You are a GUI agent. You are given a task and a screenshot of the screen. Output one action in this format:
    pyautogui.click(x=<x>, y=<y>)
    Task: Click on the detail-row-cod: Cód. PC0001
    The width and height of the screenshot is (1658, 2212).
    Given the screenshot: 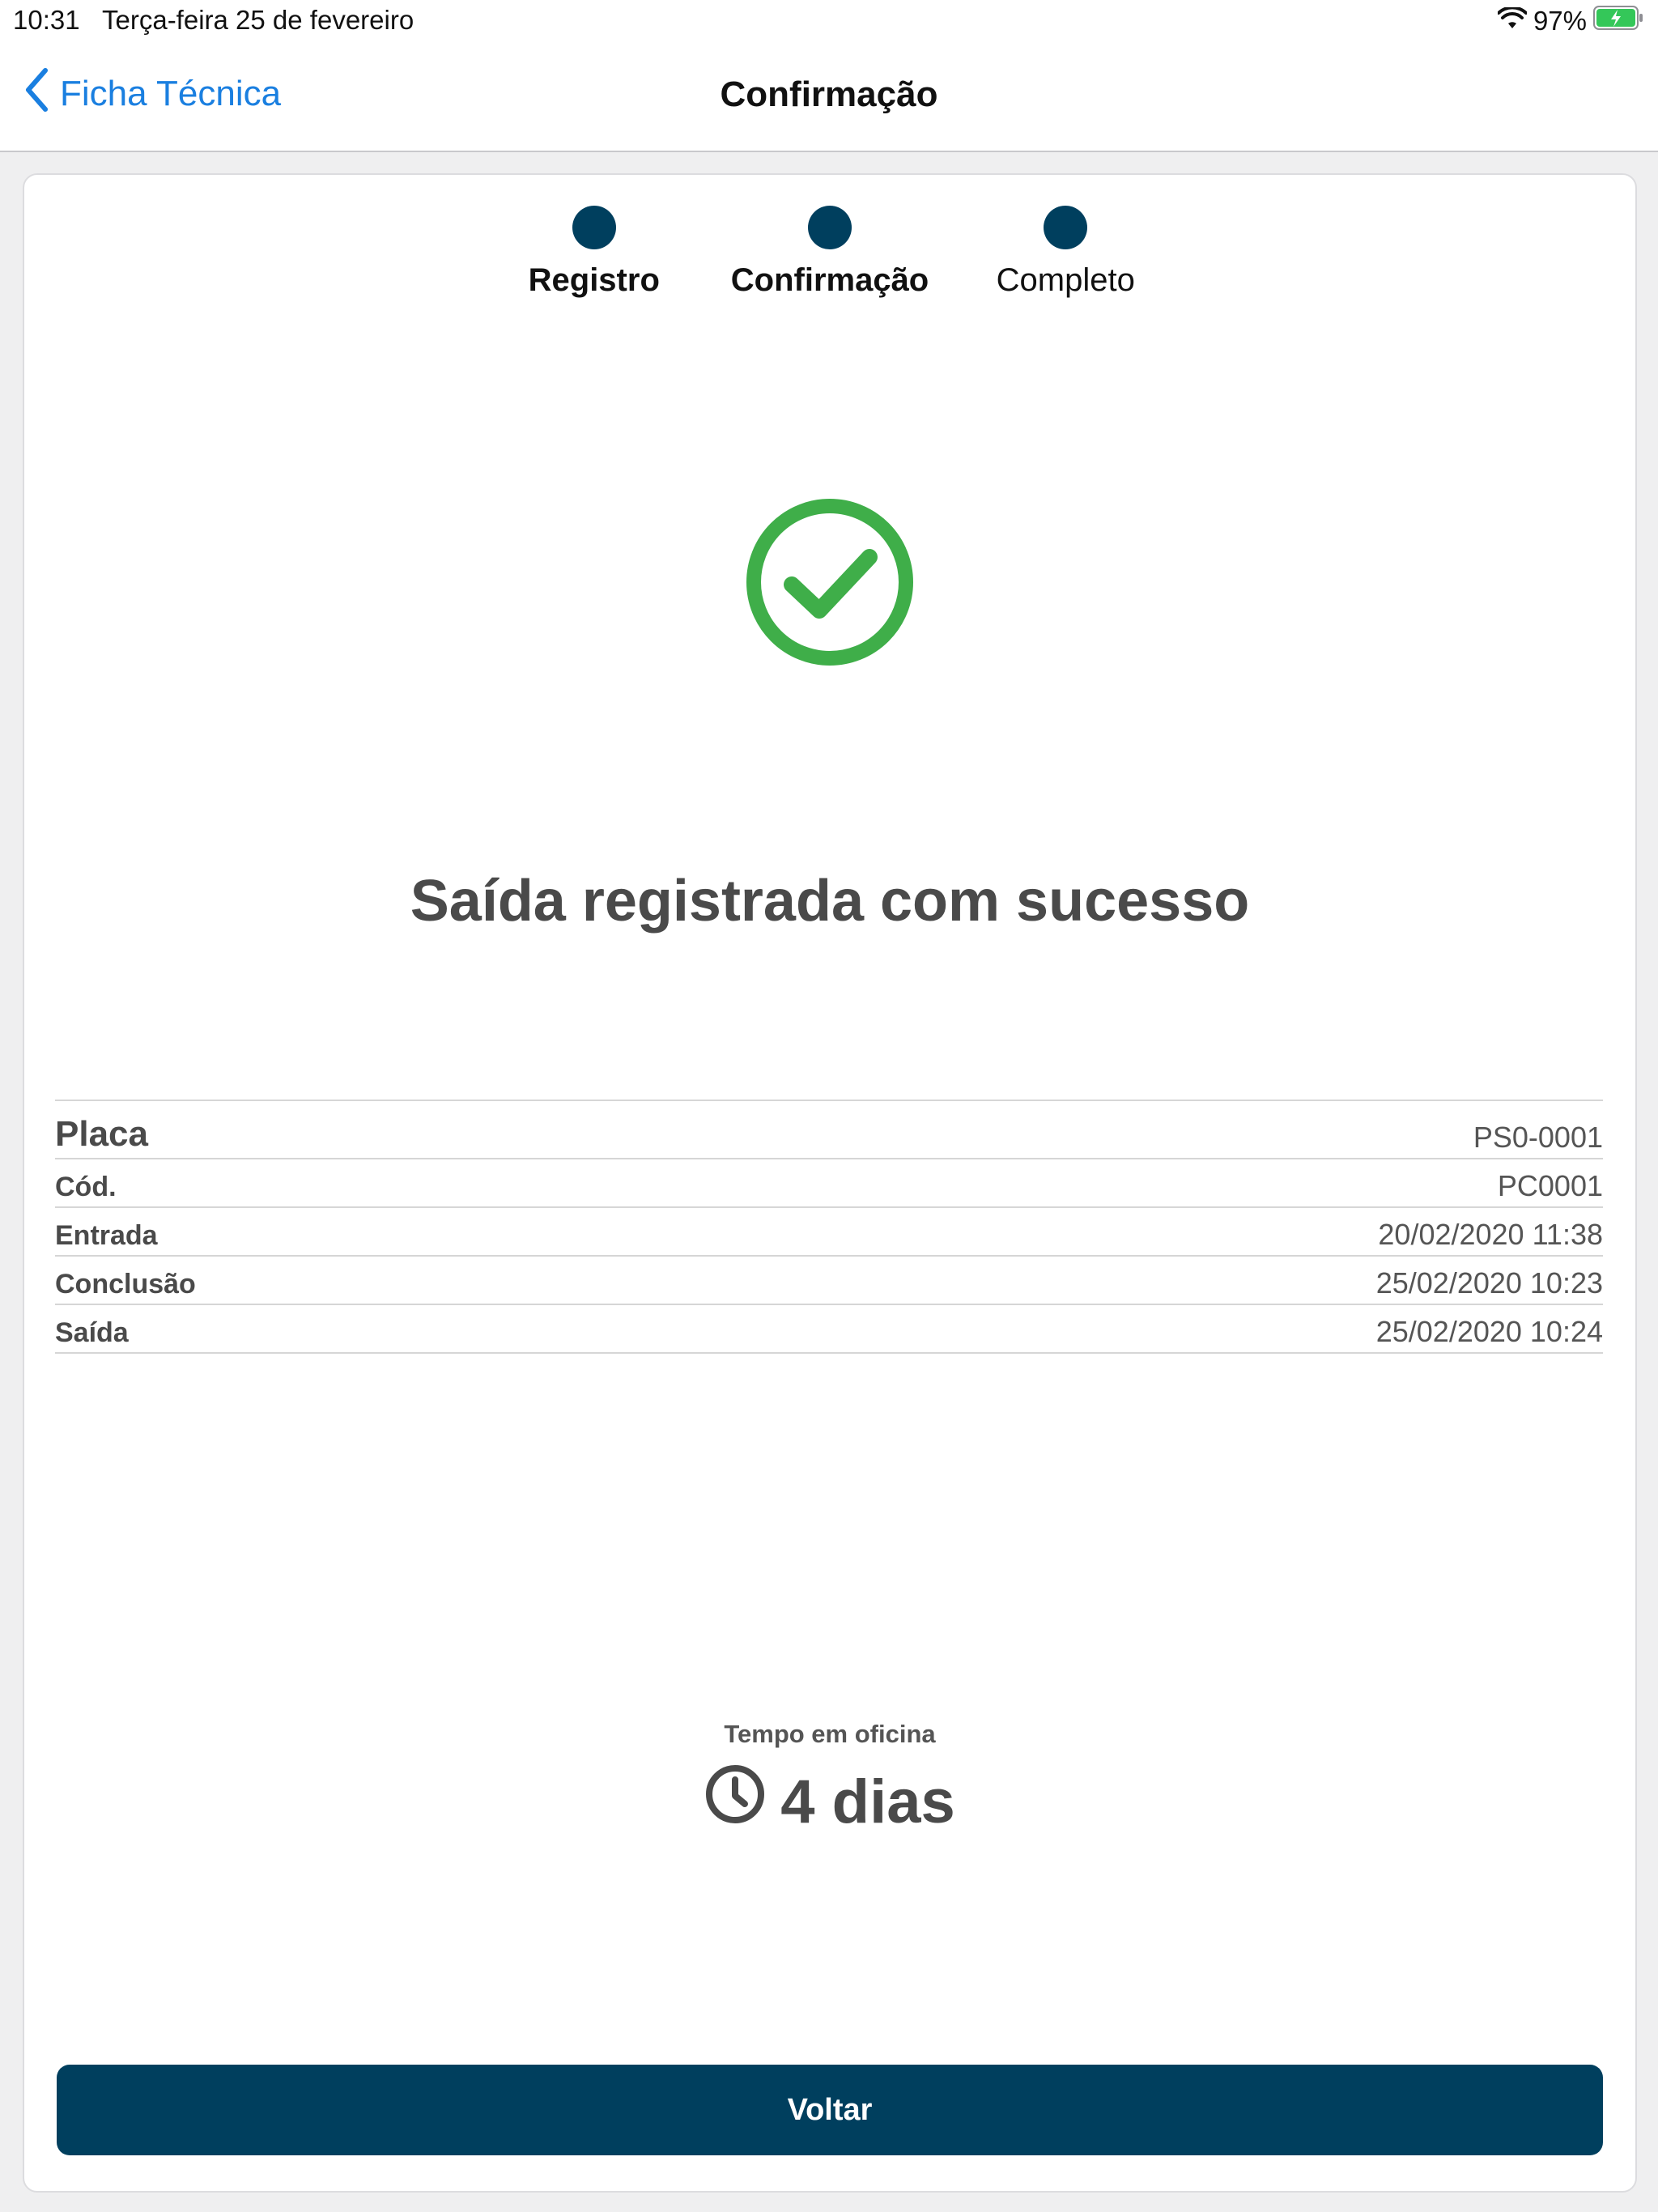 What is the action you would take?
    pyautogui.click(x=829, y=1184)
    